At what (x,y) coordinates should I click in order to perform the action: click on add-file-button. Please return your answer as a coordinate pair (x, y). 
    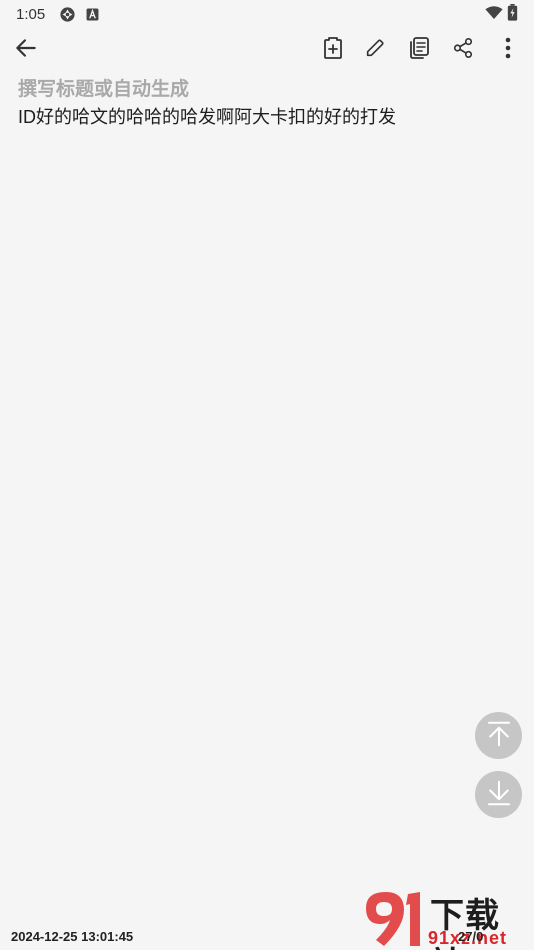
    Looking at the image, I should click on (333, 50).